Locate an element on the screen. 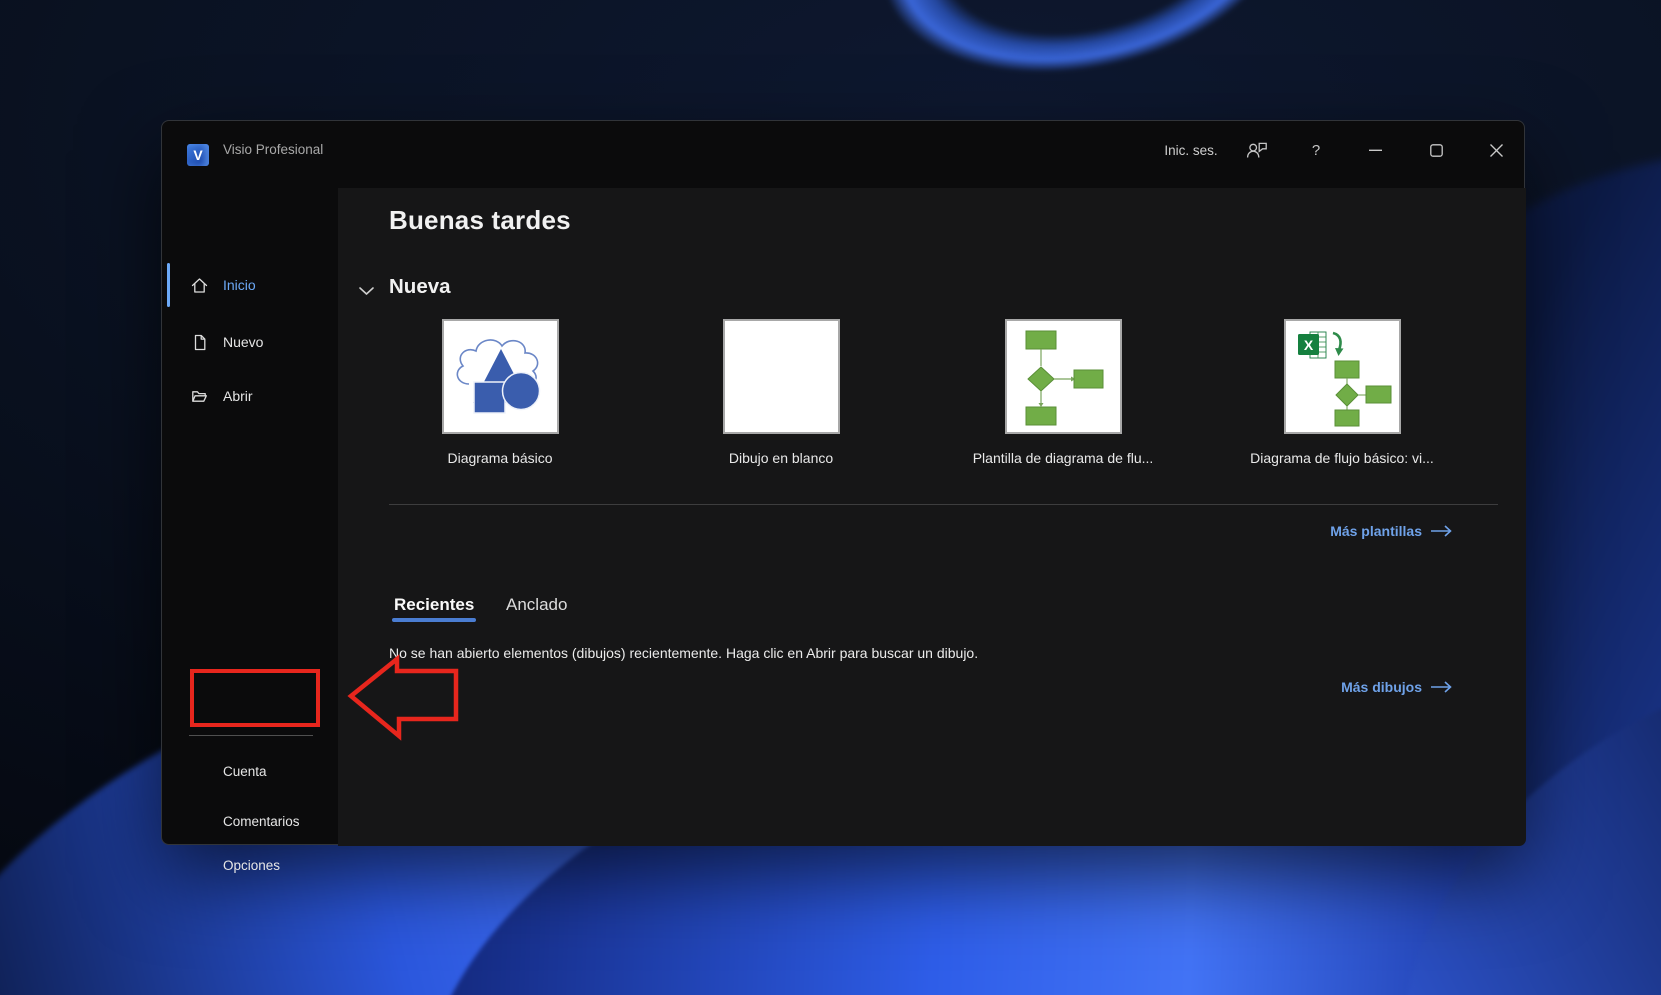 Image resolution: width=1661 pixels, height=995 pixels. sidebar-item-comentarios: Comentarios is located at coordinates (250, 821).